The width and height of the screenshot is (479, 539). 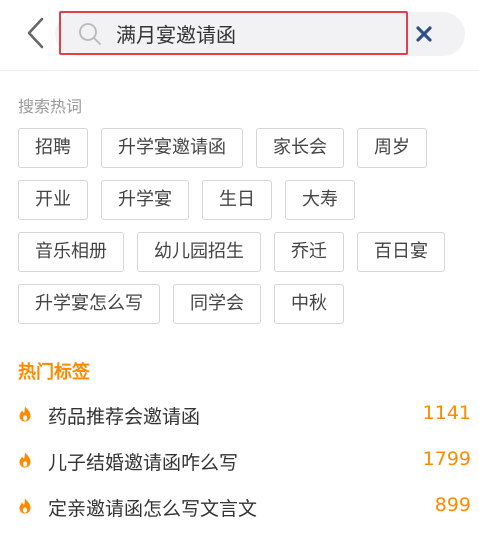 I want to click on hot-tag: 同学会, so click(x=217, y=304).